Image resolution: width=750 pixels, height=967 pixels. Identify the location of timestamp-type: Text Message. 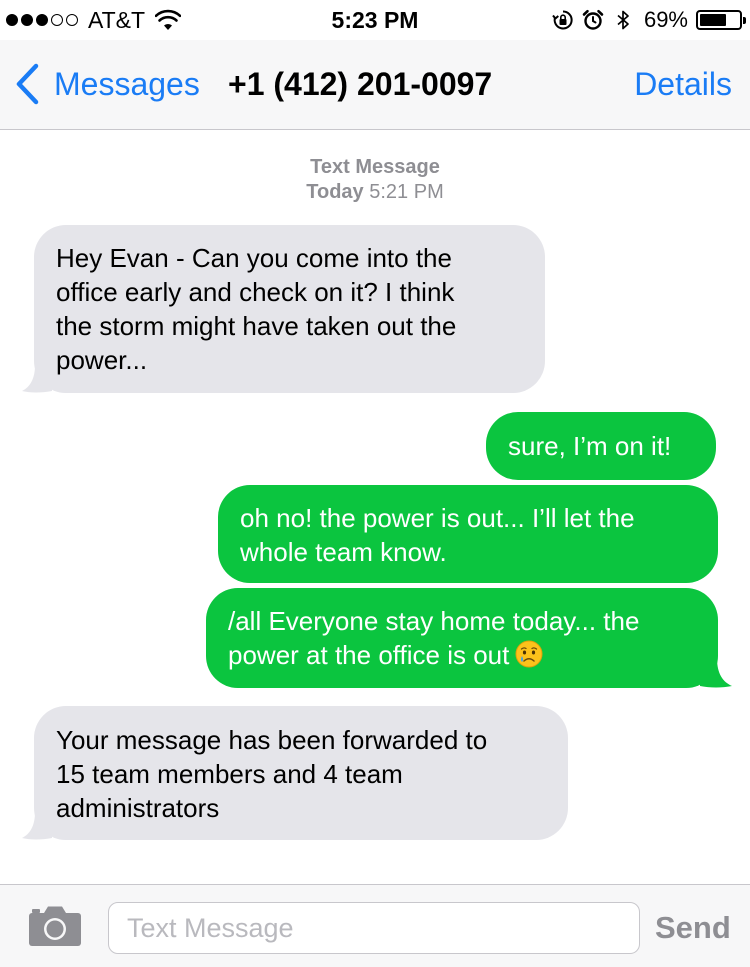
(375, 167).